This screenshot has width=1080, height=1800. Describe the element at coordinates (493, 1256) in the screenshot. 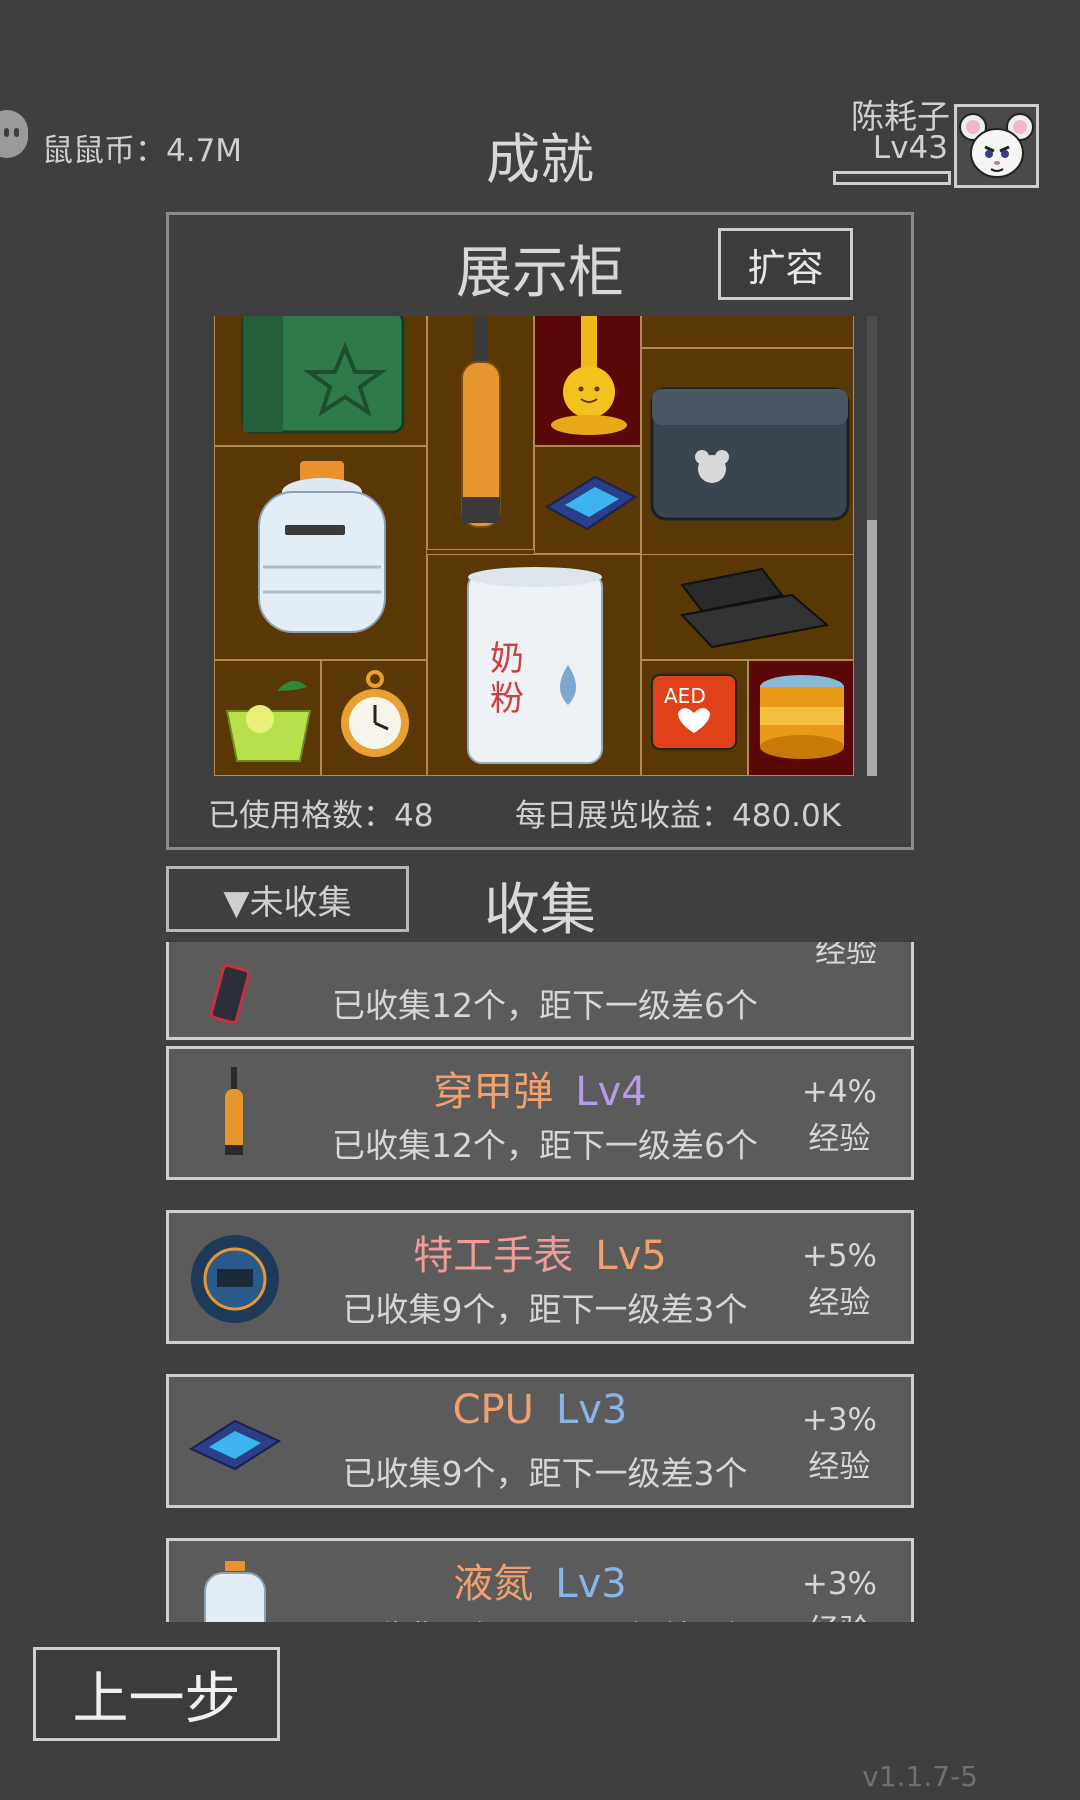

I see `item-name: 特工手表` at that location.